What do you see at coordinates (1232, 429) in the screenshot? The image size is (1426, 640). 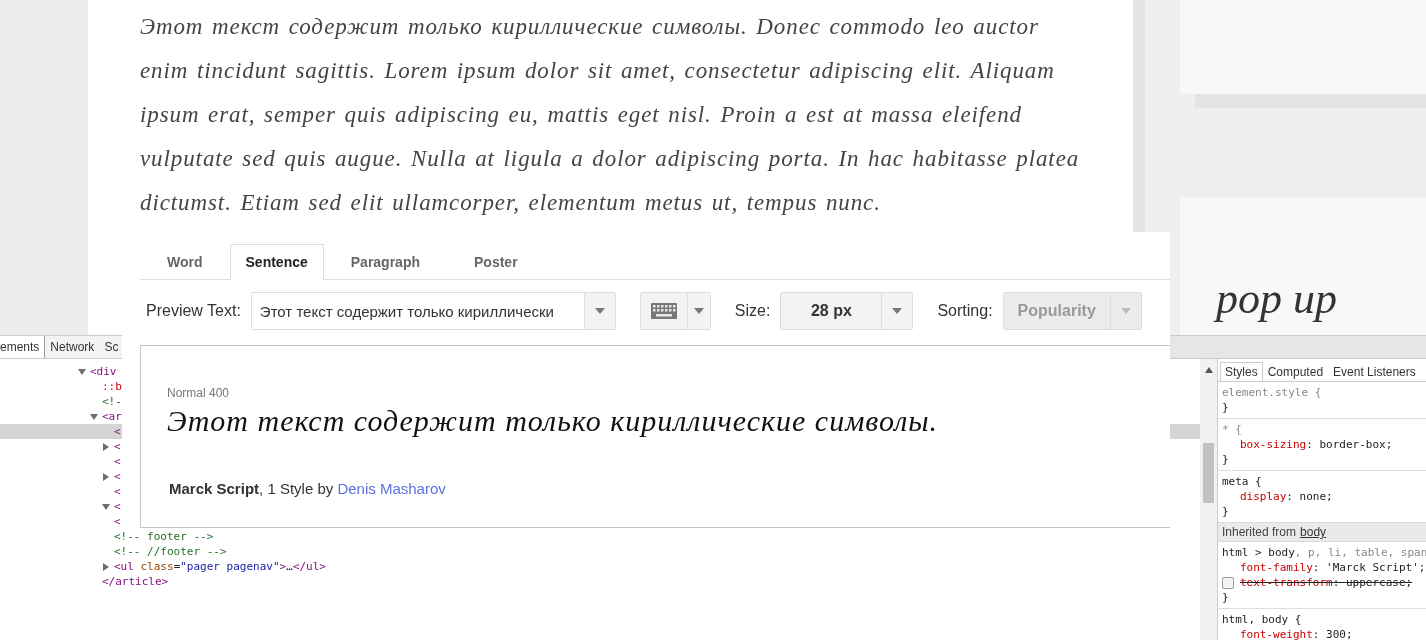 I see `css-selector: * {` at bounding box center [1232, 429].